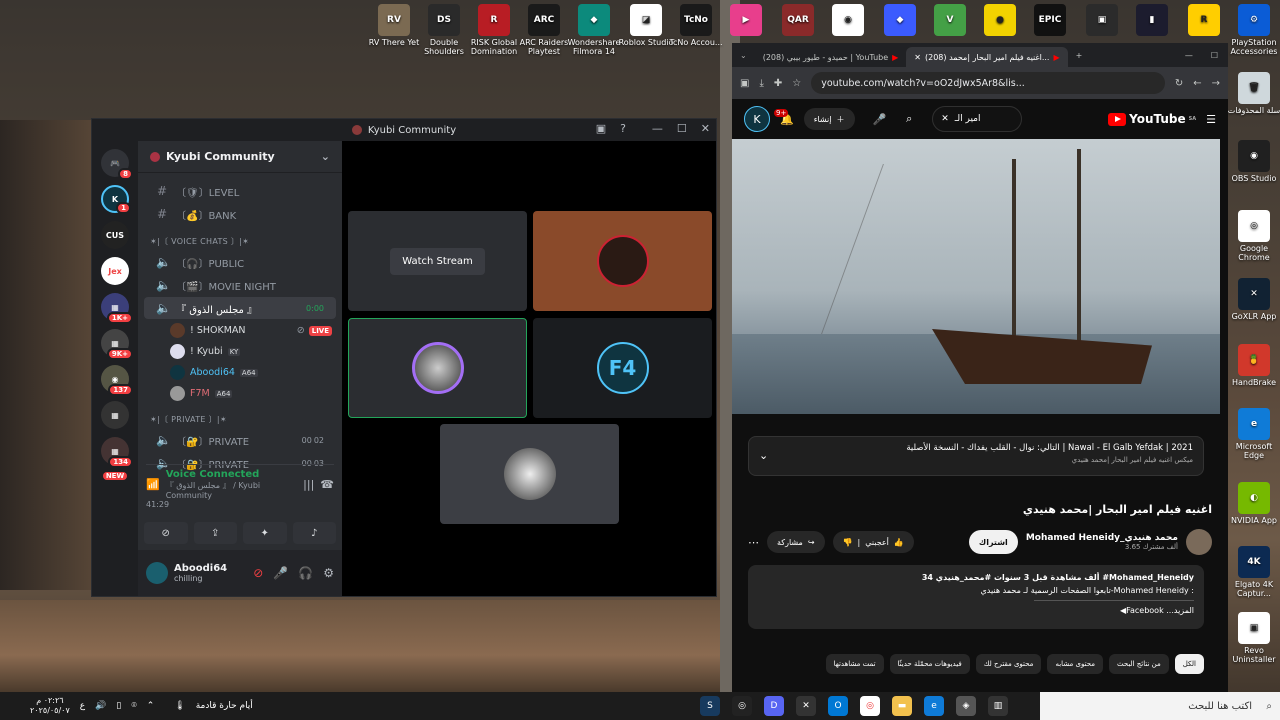 This screenshot has width=1280, height=720. What do you see at coordinates (798, 21) in the screenshot?
I see `desktop-icon: QAR` at bounding box center [798, 21].